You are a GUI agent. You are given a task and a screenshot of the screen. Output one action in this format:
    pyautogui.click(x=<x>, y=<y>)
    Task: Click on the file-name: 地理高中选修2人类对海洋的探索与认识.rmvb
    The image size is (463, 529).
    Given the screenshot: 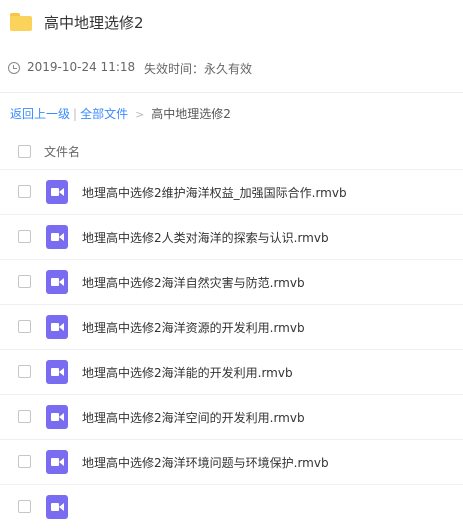 What is the action you would take?
    pyautogui.click(x=205, y=237)
    